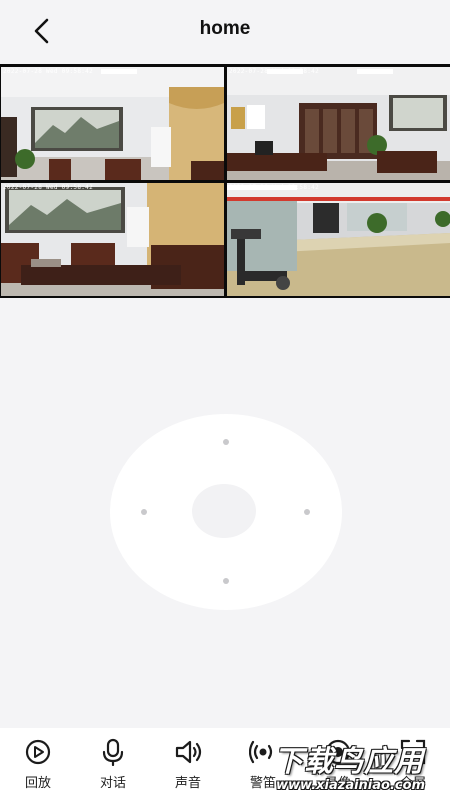  I want to click on camera-feed-4: 2022-07-28 Wed 09:58:42, so click(338, 239).